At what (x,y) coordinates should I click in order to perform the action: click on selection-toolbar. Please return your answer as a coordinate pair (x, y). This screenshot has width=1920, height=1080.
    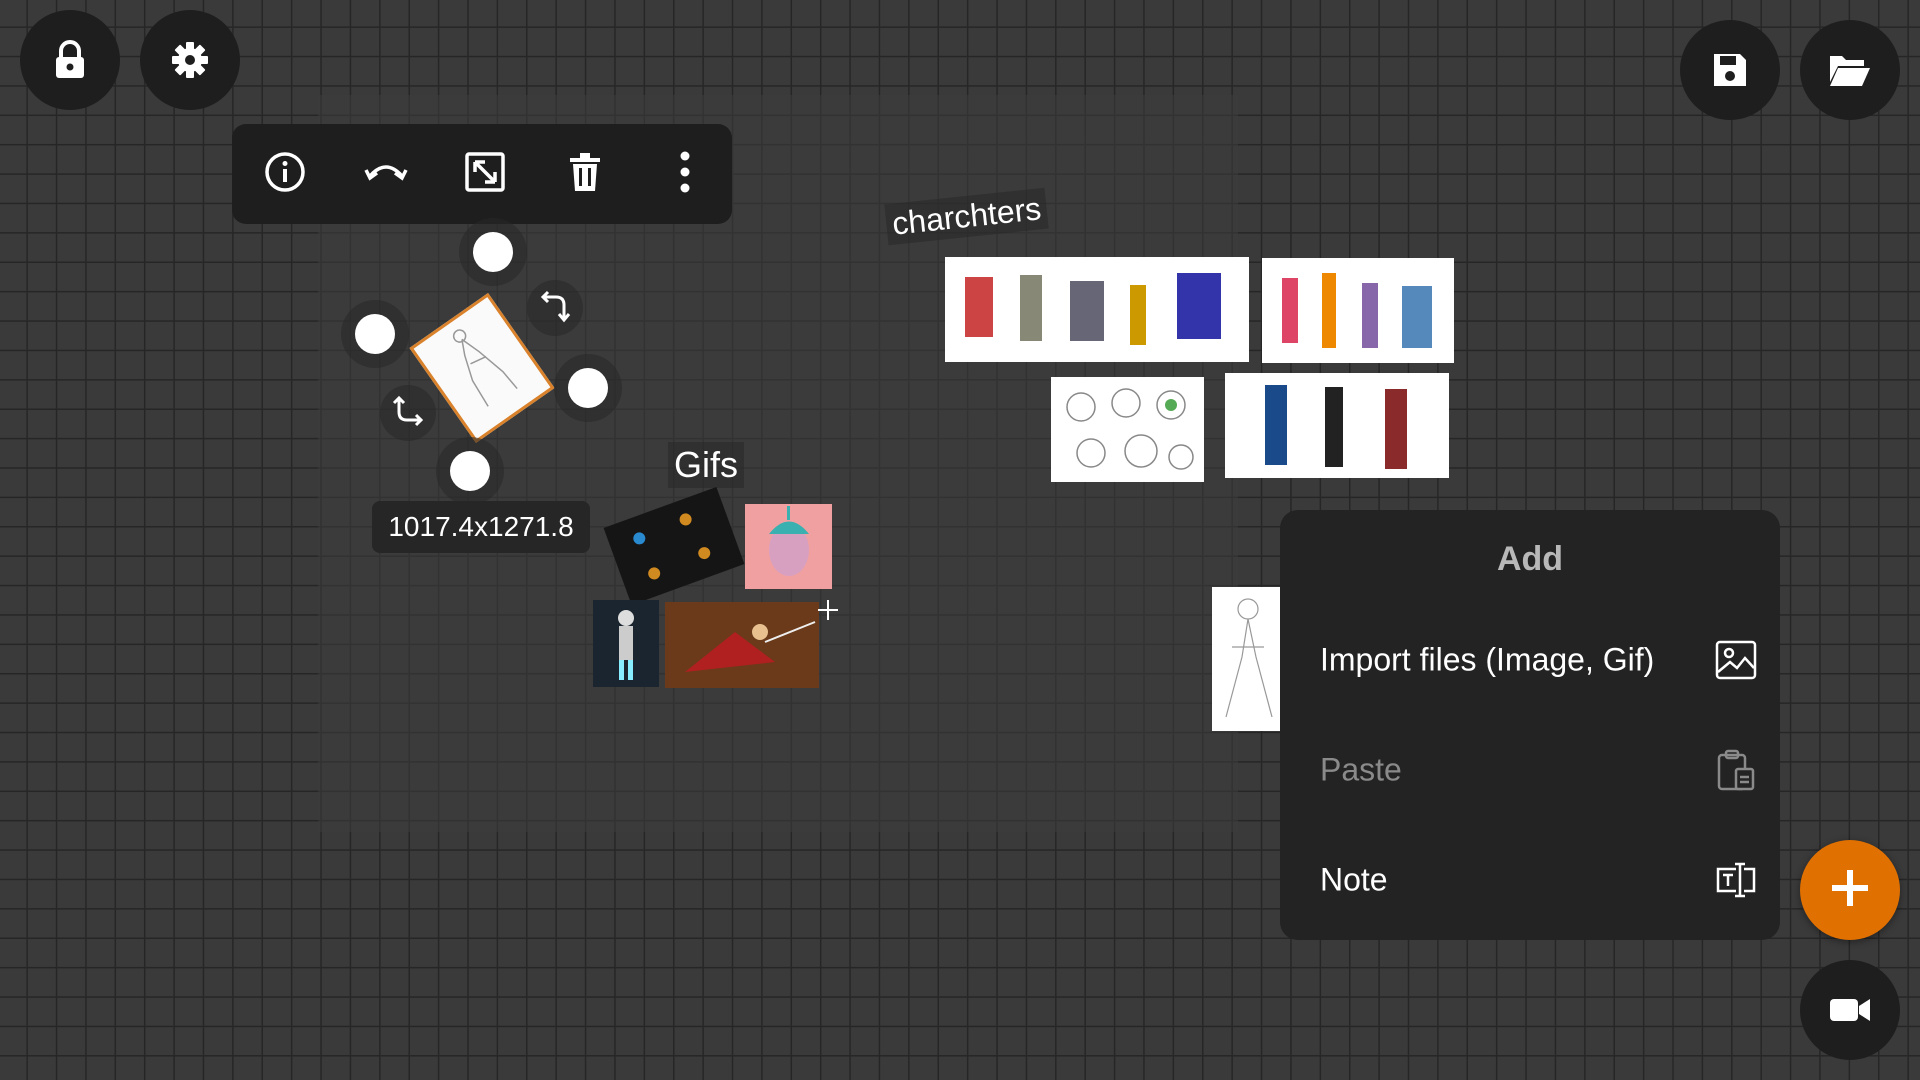
    Looking at the image, I should click on (482, 174).